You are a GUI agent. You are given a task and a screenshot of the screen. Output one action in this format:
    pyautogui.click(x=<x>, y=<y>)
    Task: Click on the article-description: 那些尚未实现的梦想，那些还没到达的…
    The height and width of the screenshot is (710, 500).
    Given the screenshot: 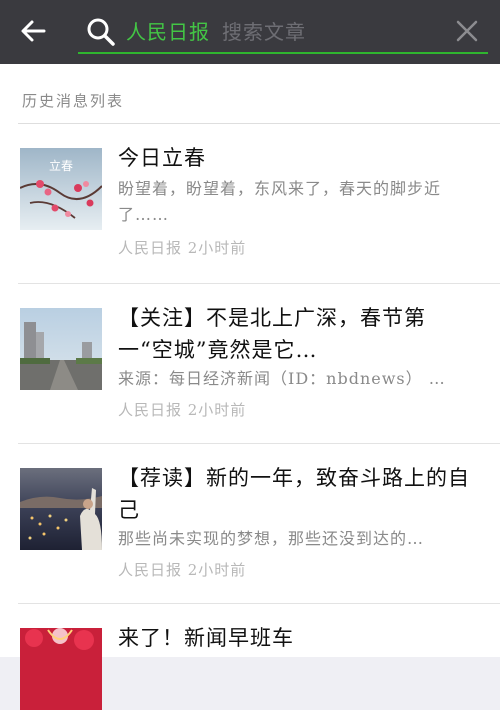 What is the action you would take?
    pyautogui.click(x=271, y=538)
    